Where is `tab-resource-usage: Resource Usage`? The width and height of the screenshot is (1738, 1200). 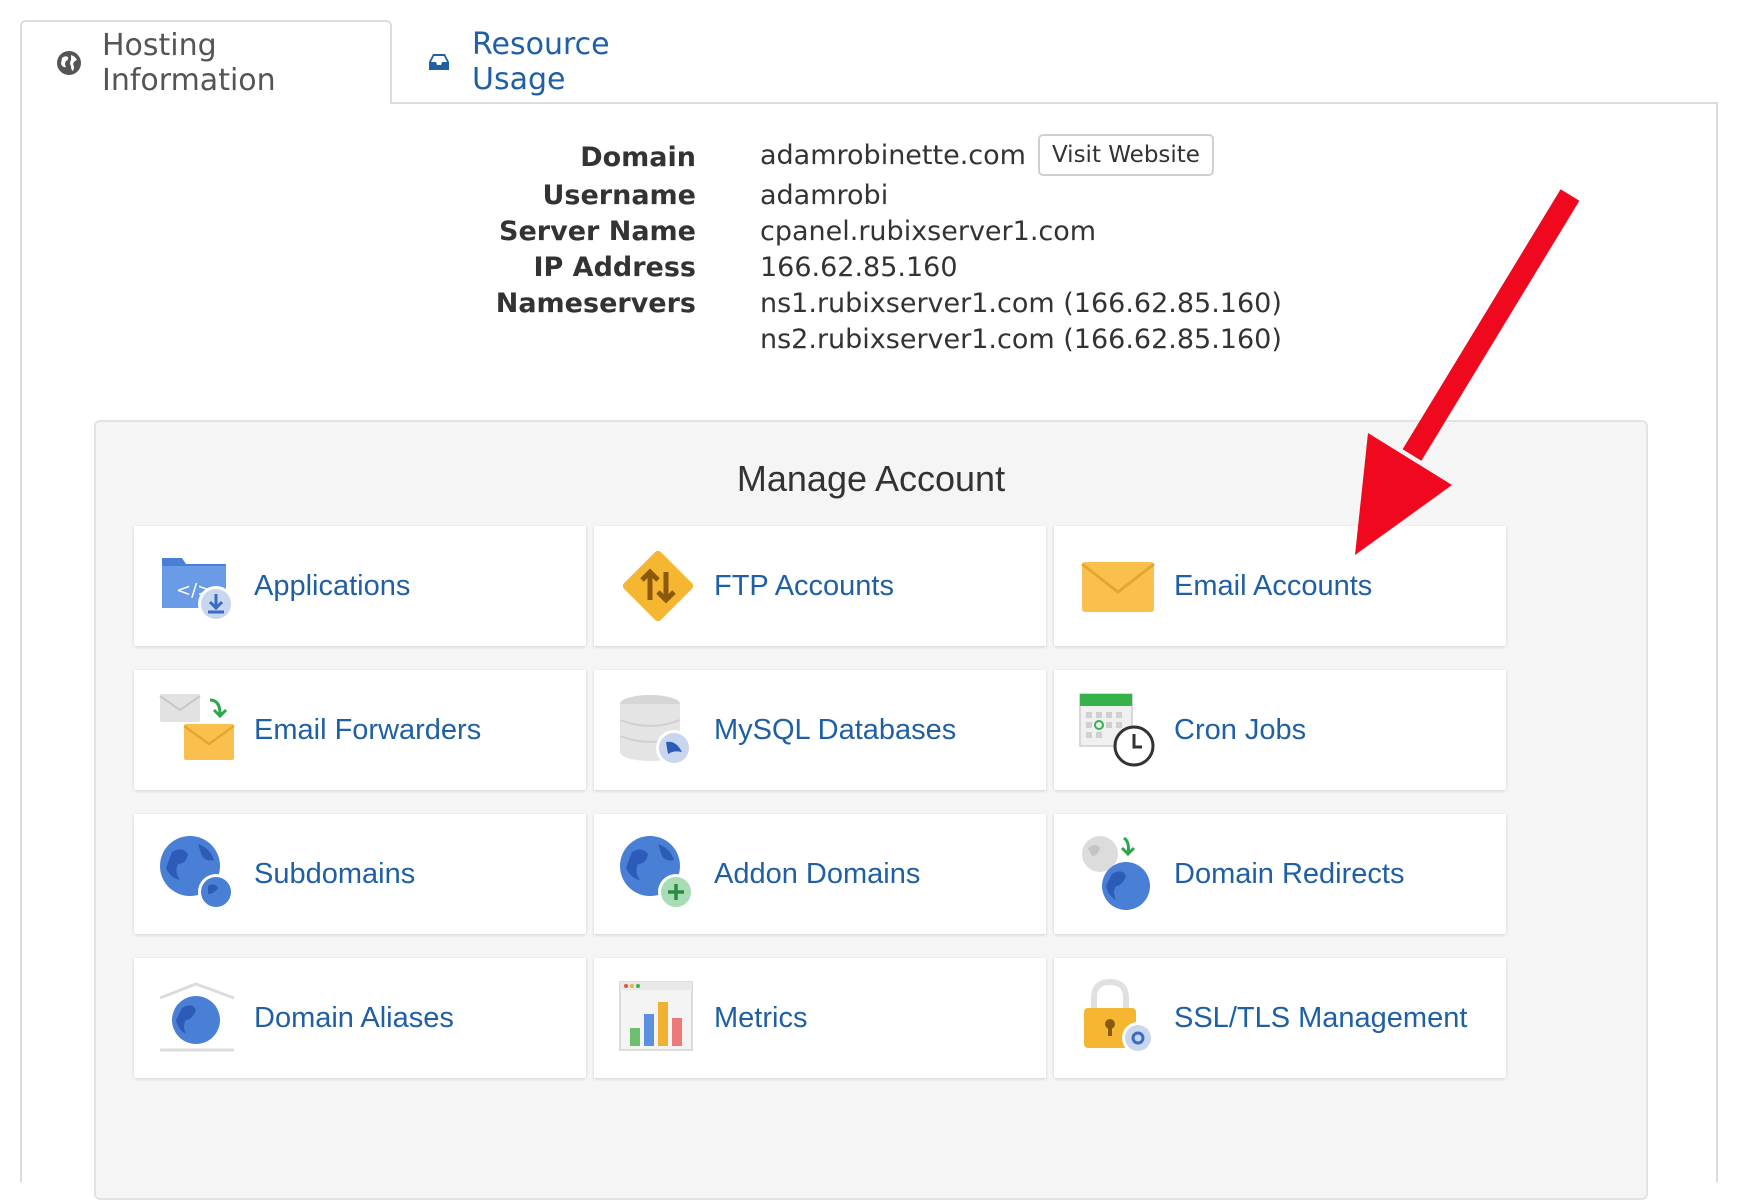
tab-resource-usage: Resource Usage is located at coordinates (562, 62).